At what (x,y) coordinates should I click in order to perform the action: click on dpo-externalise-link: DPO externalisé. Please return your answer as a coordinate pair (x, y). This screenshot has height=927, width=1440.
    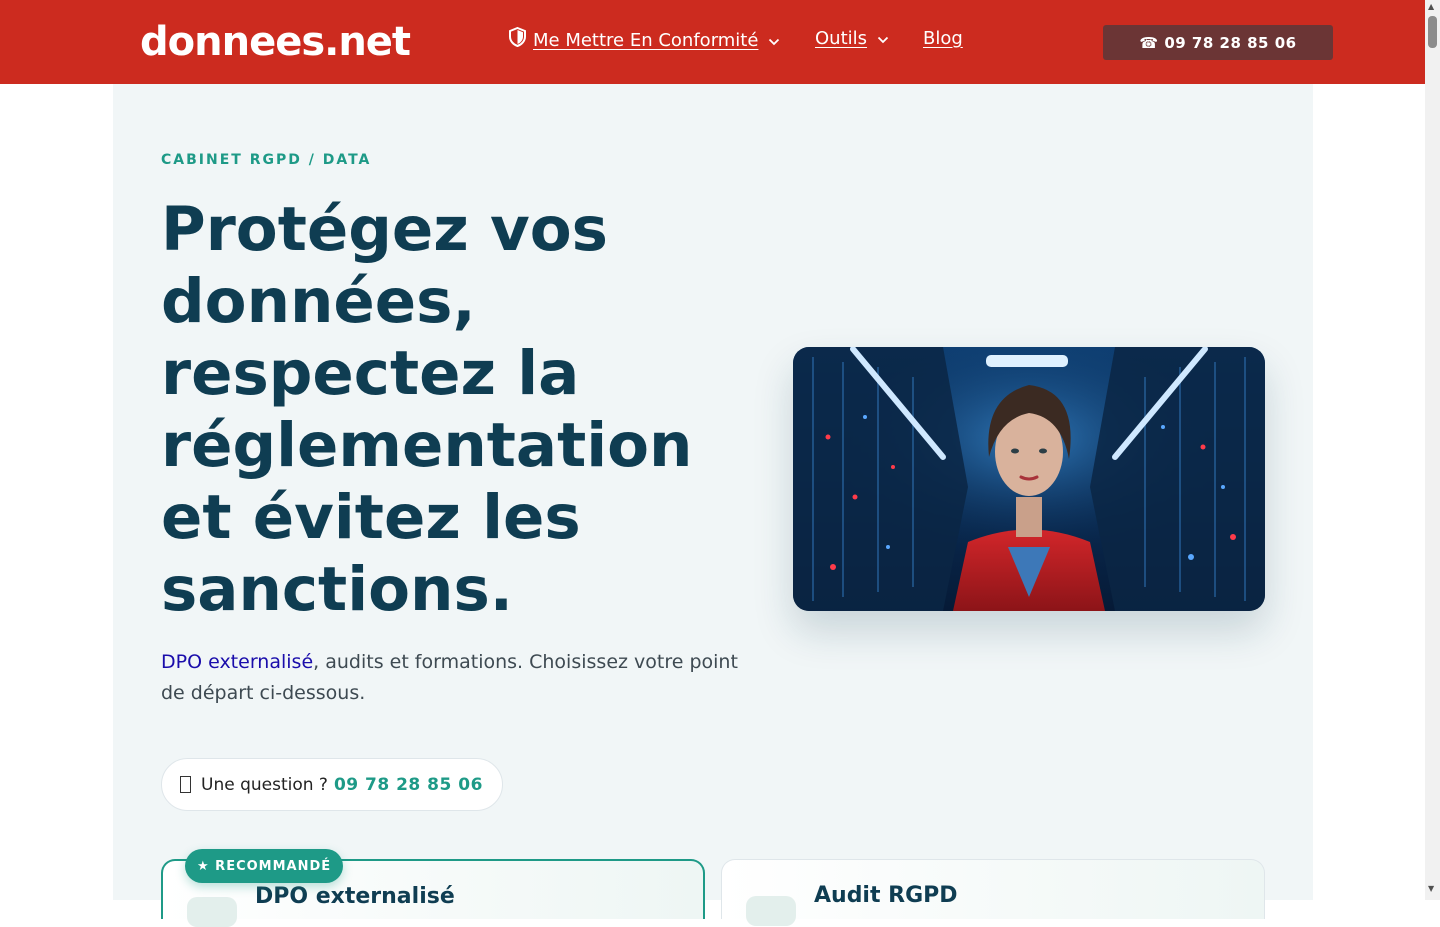
    Looking at the image, I should click on (237, 662).